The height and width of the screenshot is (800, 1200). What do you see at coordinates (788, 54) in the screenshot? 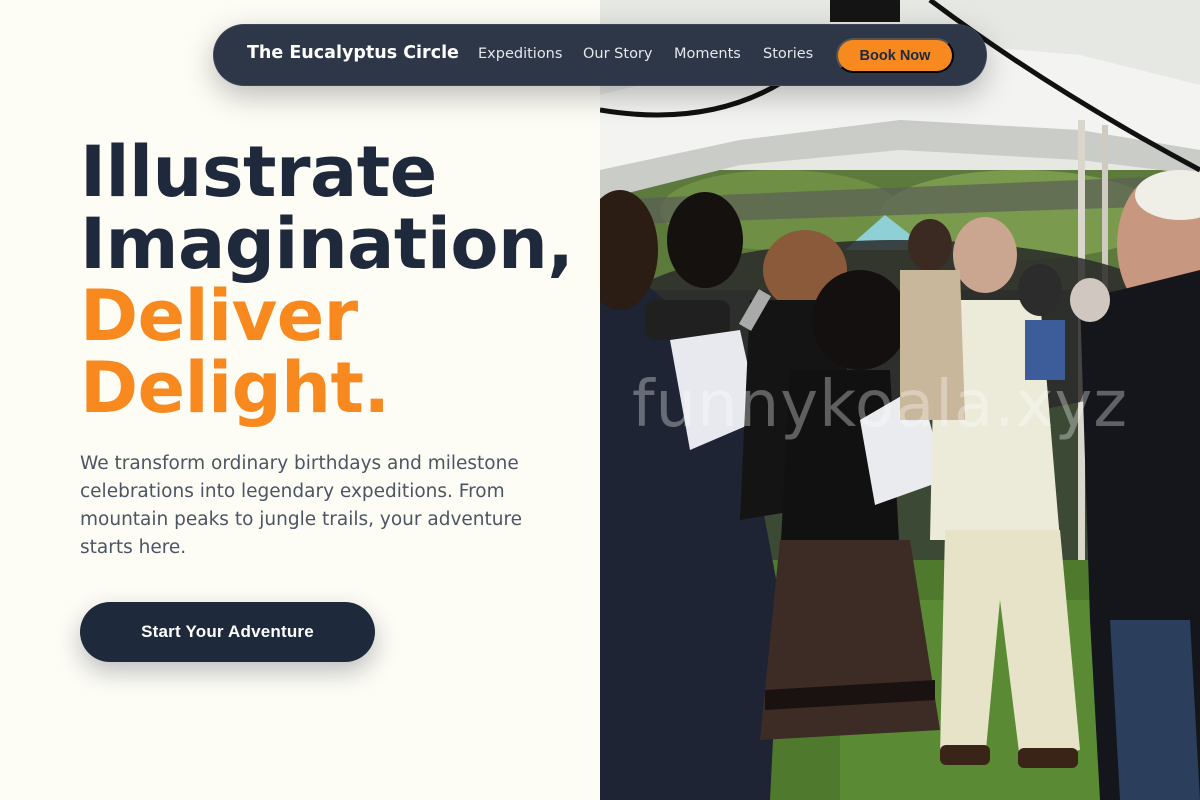
I see `nav-link-stories: Stories` at bounding box center [788, 54].